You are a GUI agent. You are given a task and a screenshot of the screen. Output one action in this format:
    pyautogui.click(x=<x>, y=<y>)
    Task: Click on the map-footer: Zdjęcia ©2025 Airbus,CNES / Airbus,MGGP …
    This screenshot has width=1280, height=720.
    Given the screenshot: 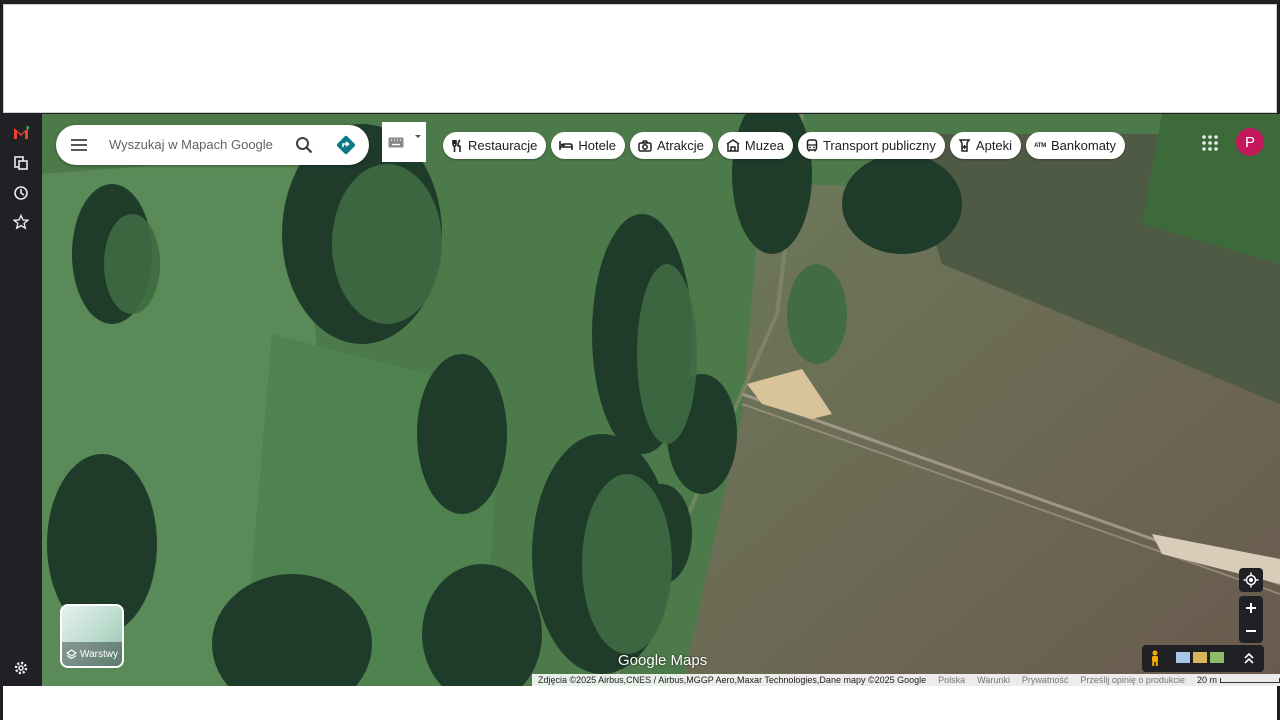 What is the action you would take?
    pyautogui.click(x=906, y=680)
    